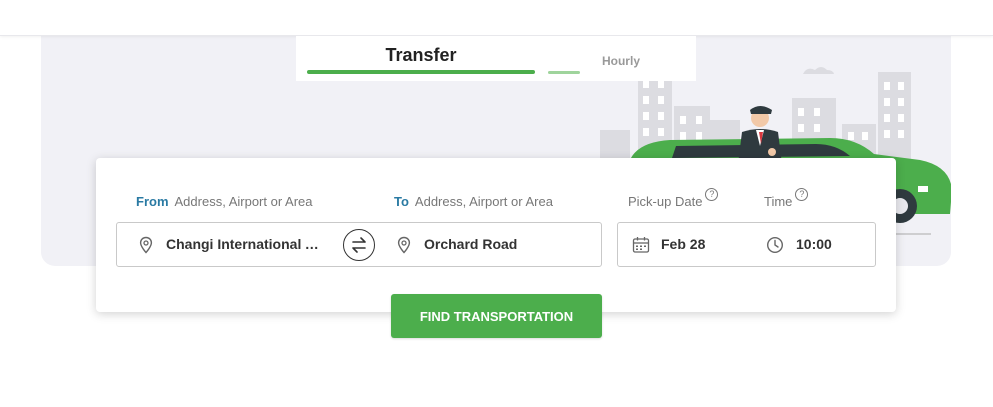 Image resolution: width=993 pixels, height=407 pixels. What do you see at coordinates (641, 245) in the screenshot?
I see `calendar-icon` at bounding box center [641, 245].